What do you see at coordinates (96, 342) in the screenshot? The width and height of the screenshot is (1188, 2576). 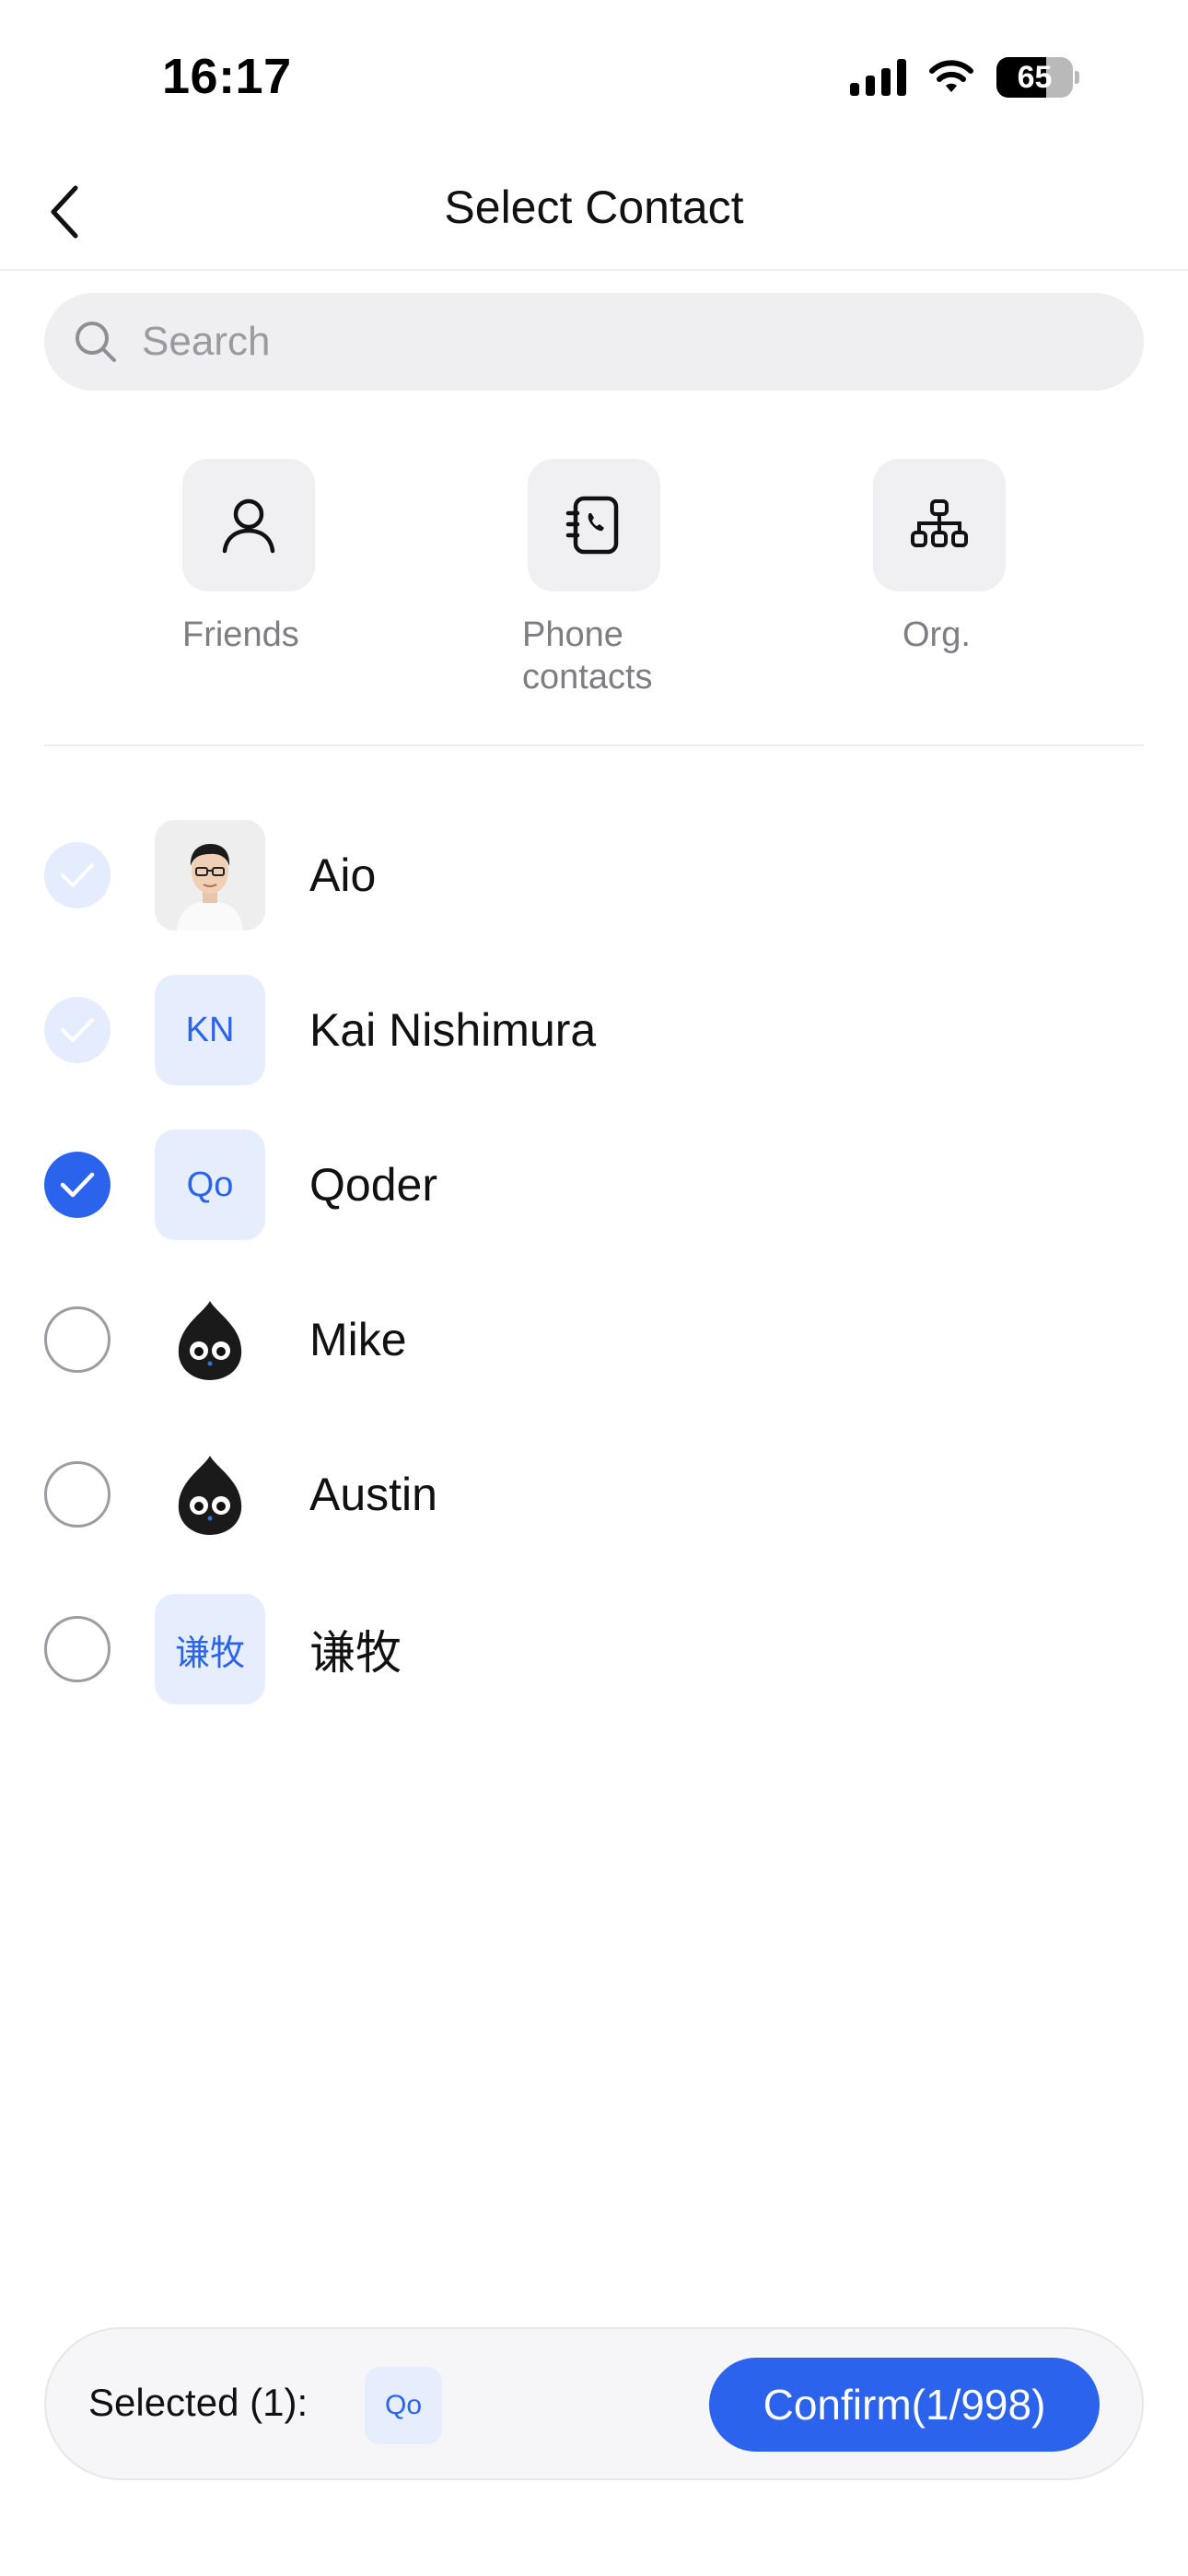 I see `search-icon` at bounding box center [96, 342].